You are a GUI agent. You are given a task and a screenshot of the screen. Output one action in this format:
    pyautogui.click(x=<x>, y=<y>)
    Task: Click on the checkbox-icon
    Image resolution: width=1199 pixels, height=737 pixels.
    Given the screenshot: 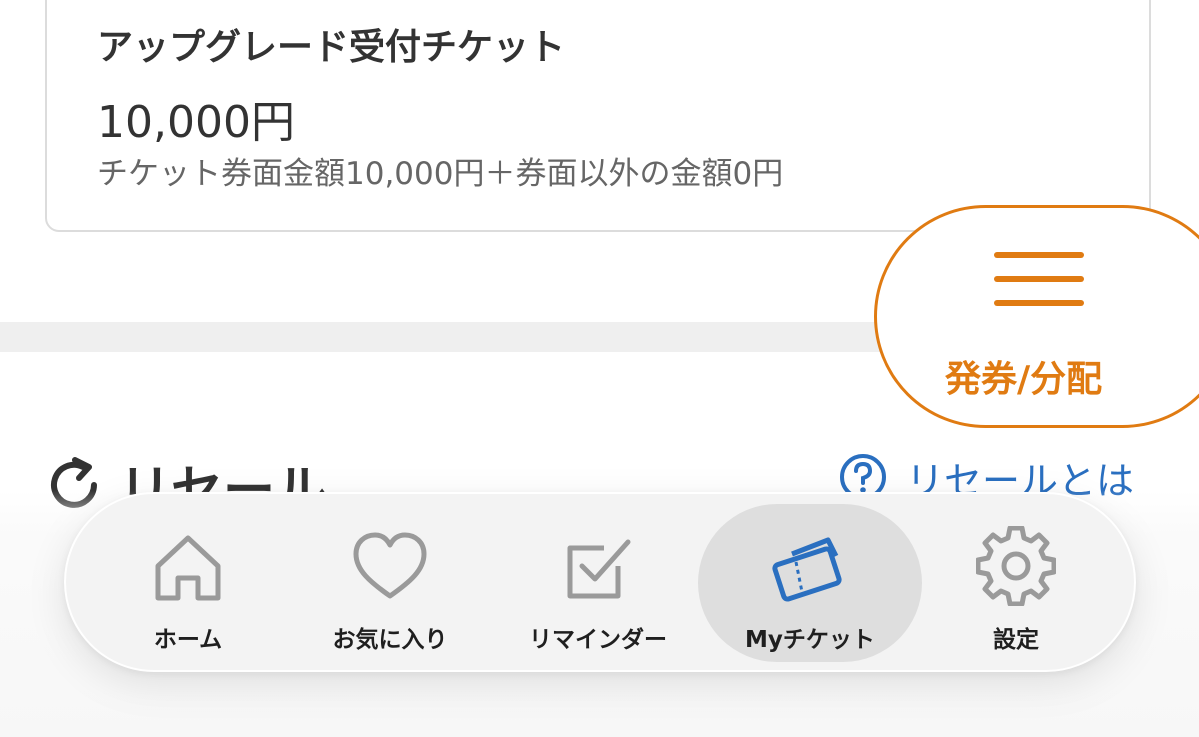 What is the action you would take?
    pyautogui.click(x=599, y=569)
    